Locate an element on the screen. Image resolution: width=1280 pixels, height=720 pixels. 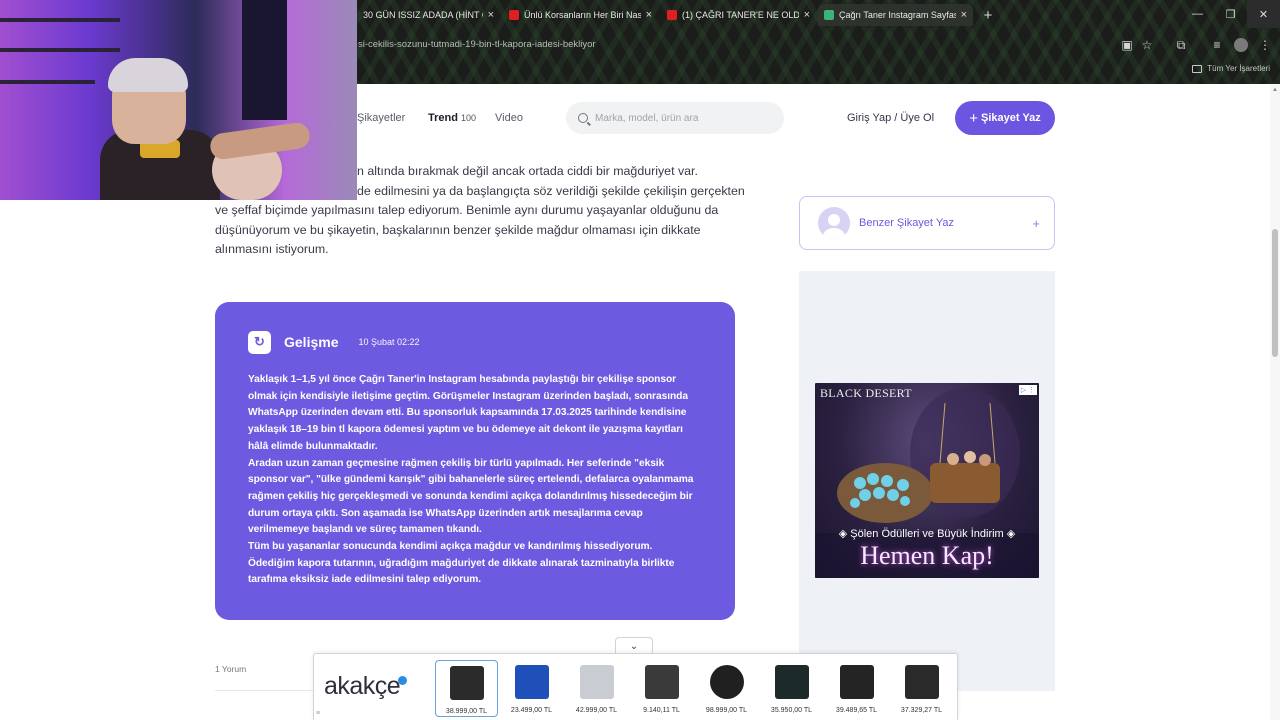
kebab-menu-icon: ⋮ is located at coordinates (1265, 45).